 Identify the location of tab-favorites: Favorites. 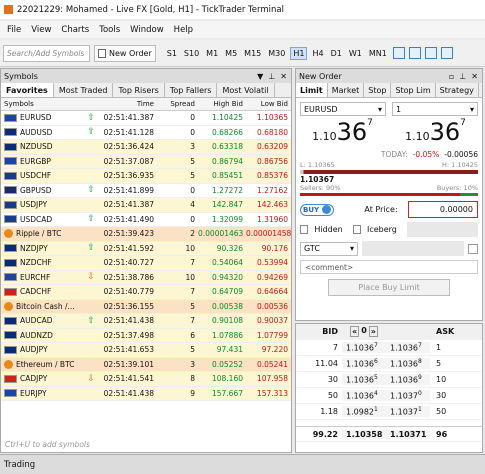
(27, 90).